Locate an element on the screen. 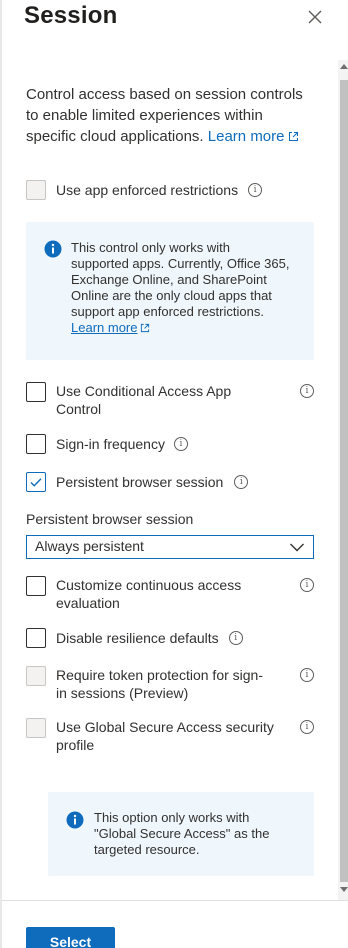  scrollbar-thumb is located at coordinates (344, 481).